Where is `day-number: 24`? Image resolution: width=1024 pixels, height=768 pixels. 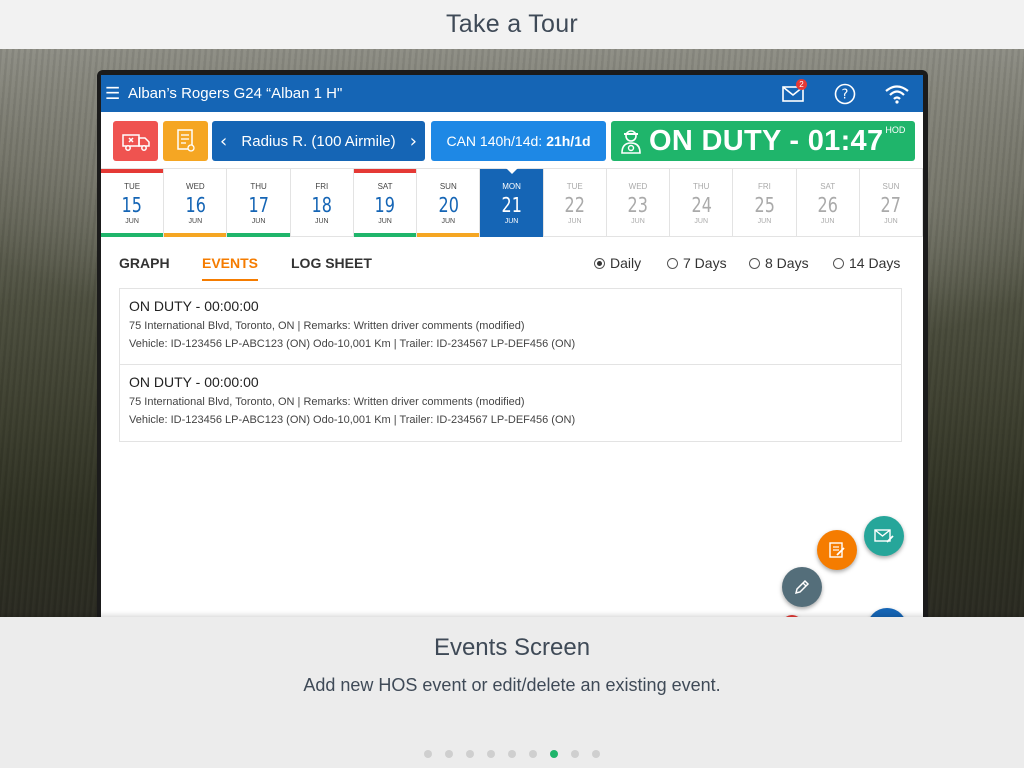 day-number: 24 is located at coordinates (701, 205).